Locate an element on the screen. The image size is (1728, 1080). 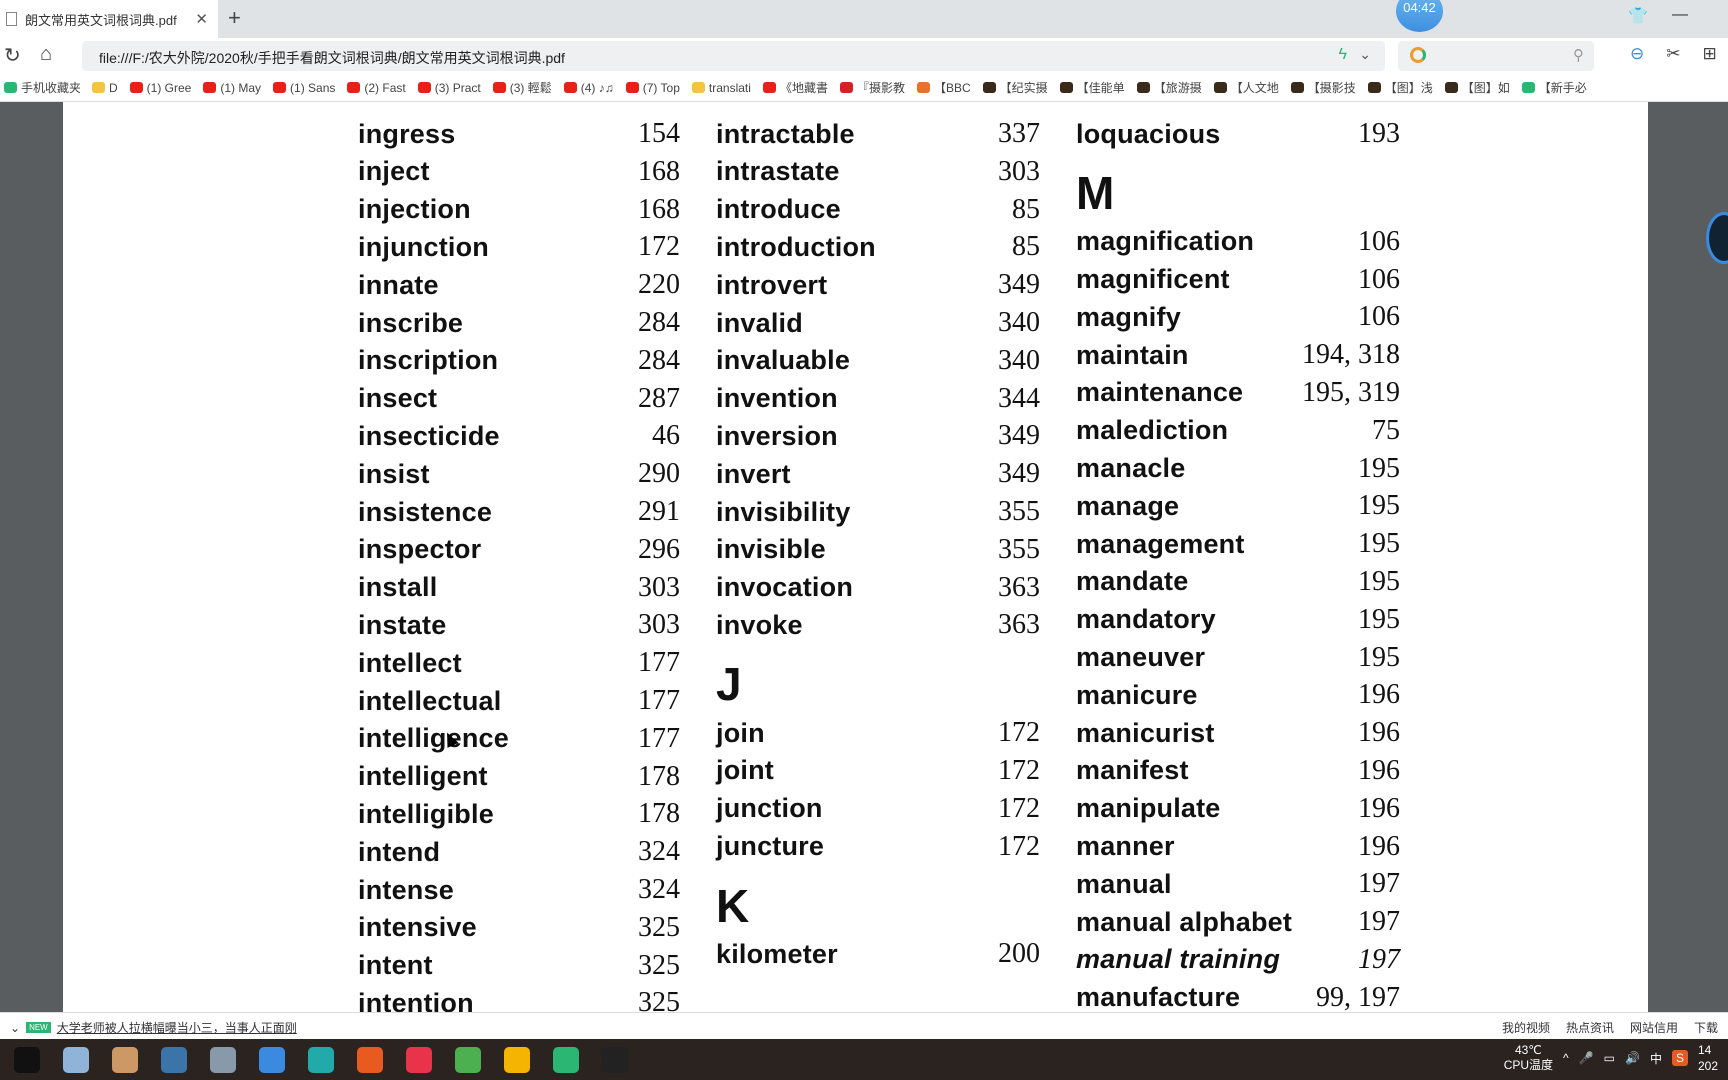
bookmark-item: 手机收藏夹 is located at coordinates (42, 87).